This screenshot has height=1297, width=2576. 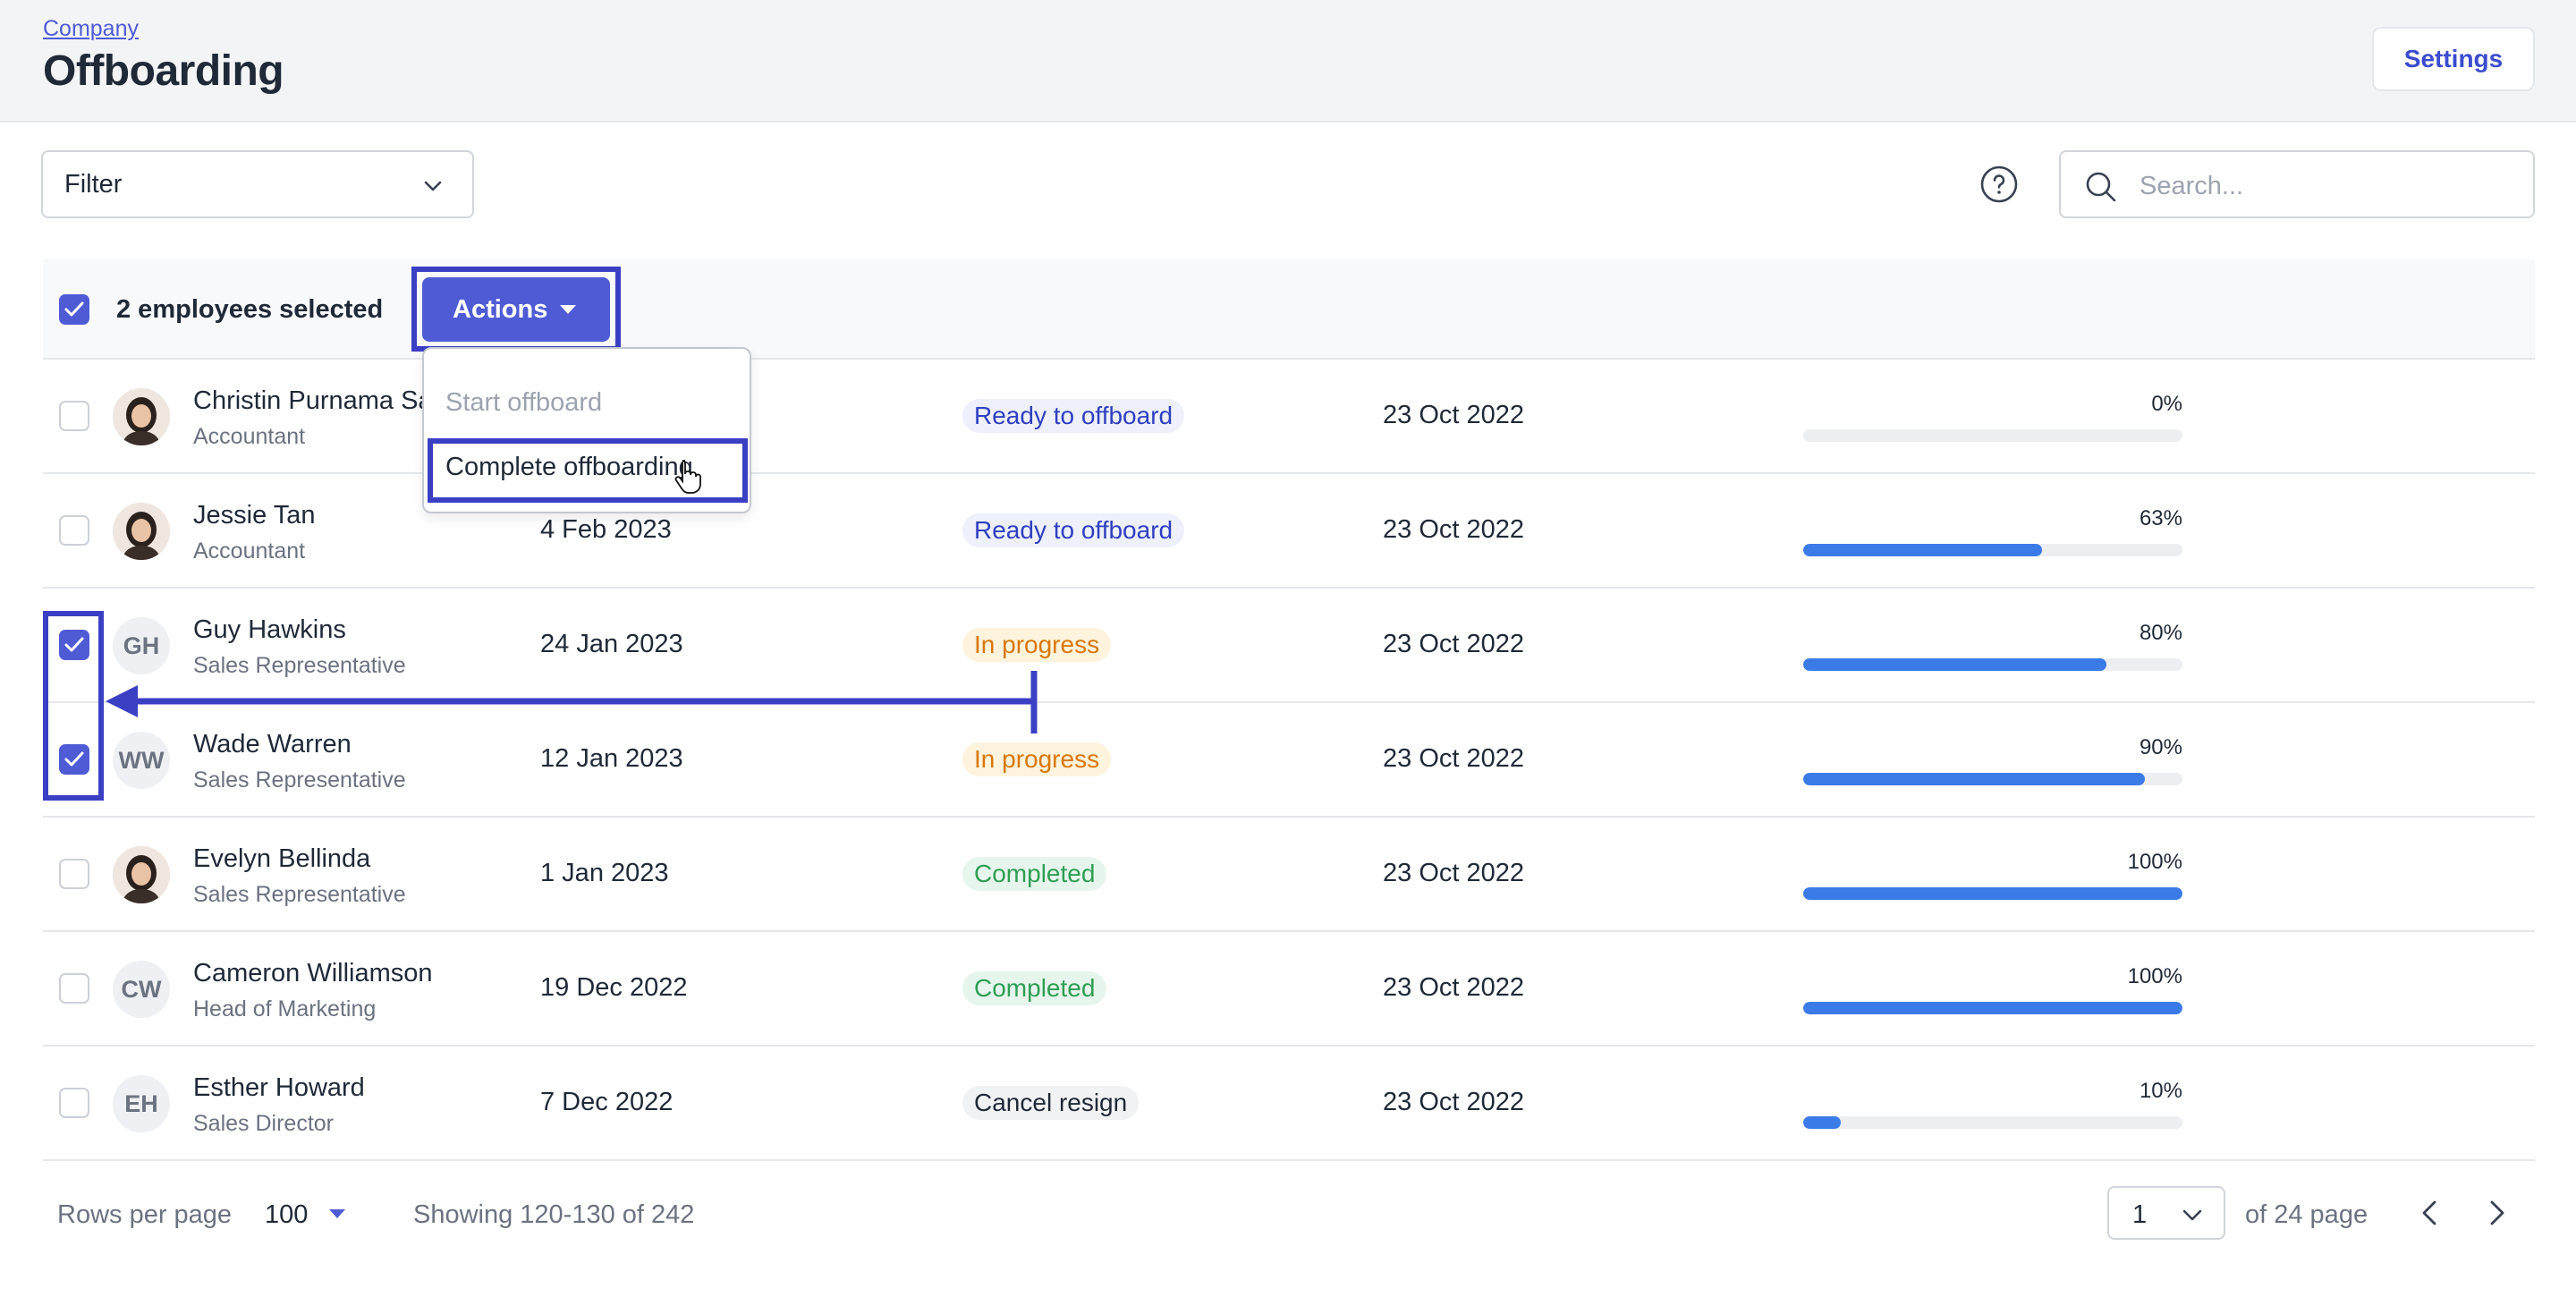 I want to click on help-circle-icon, so click(x=1999, y=184).